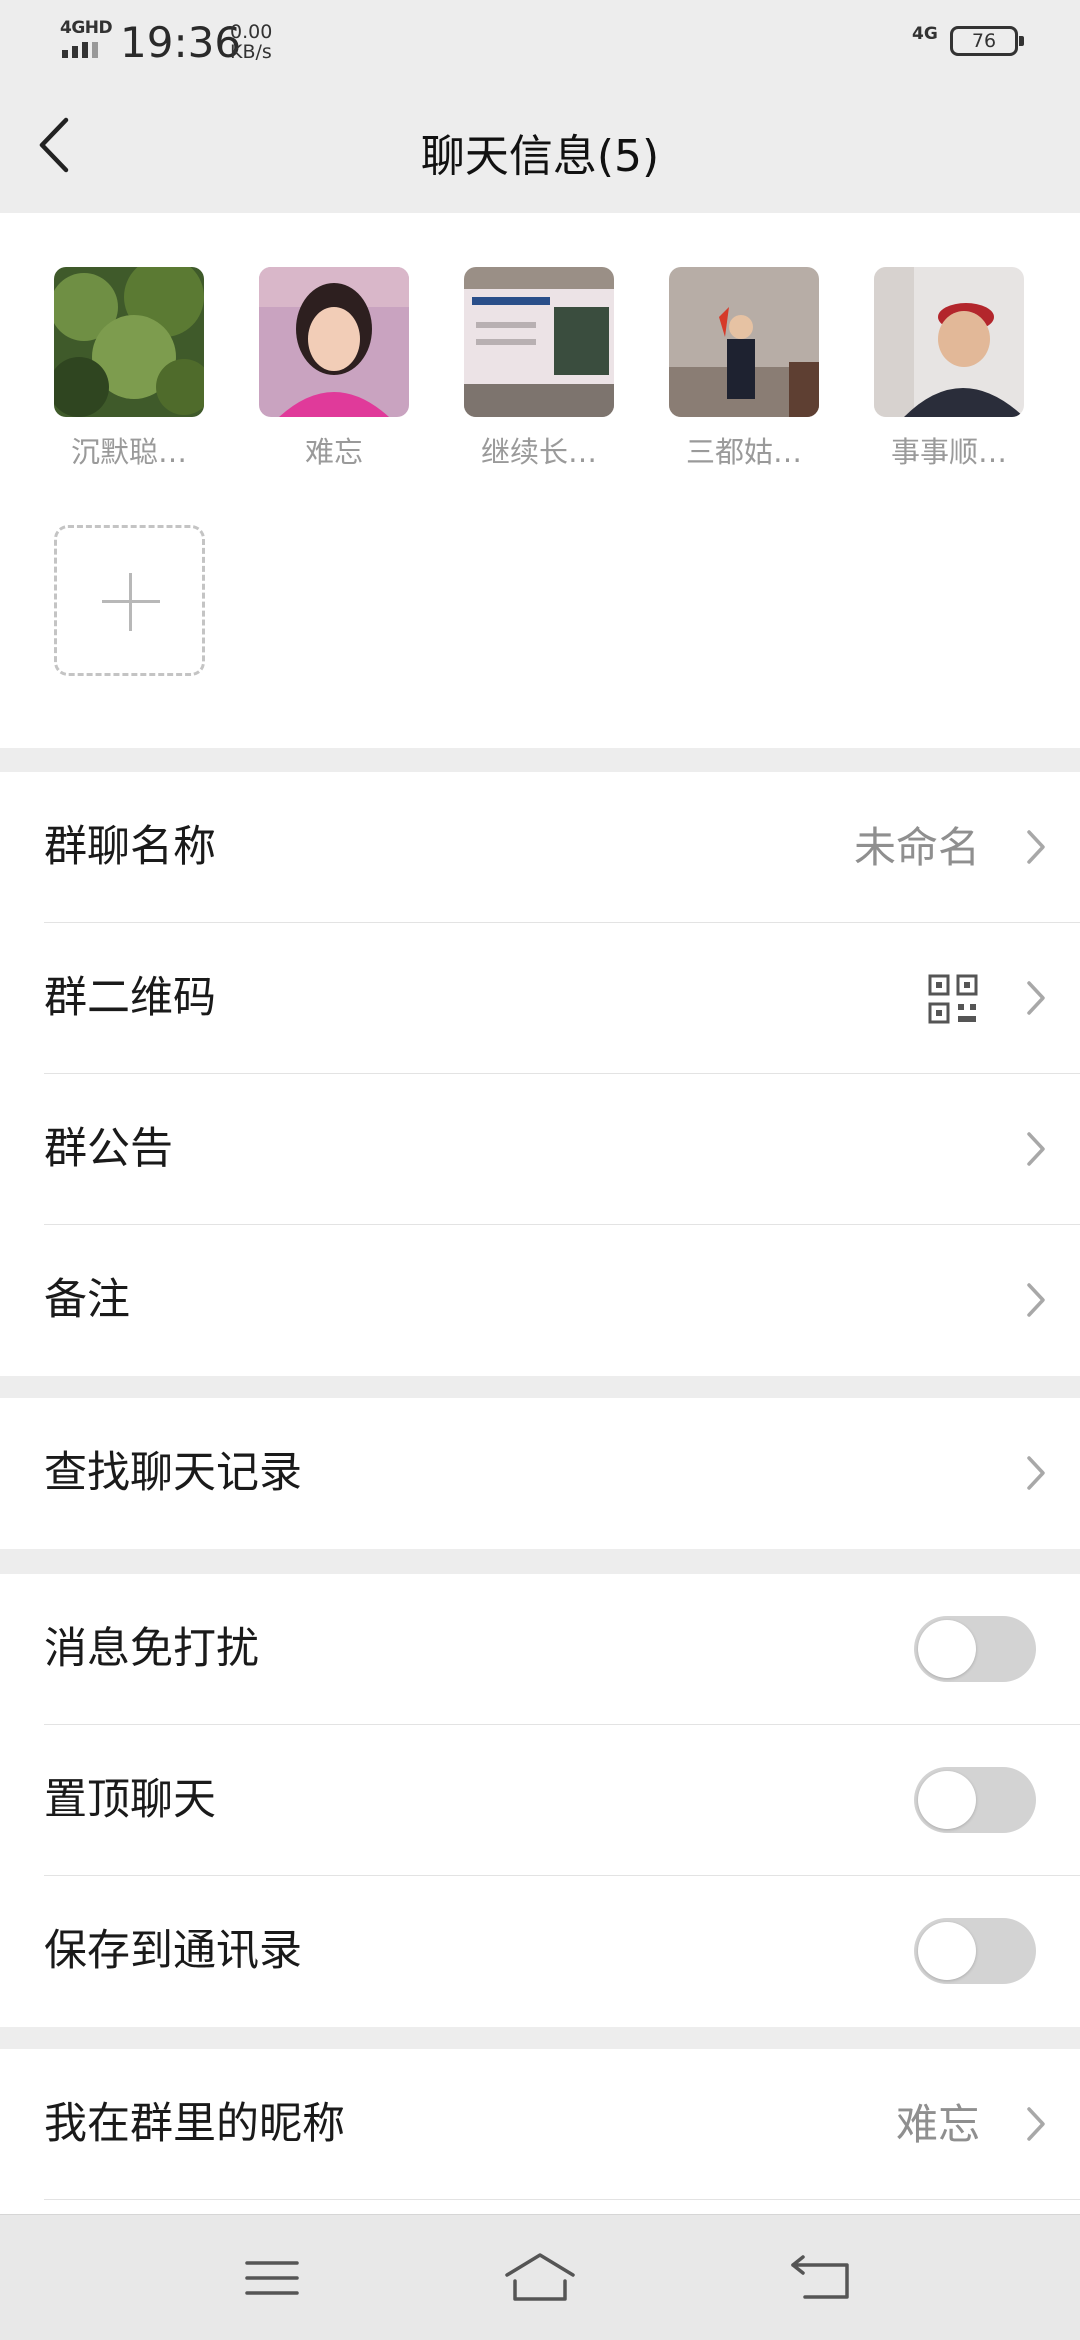 The width and height of the screenshot is (1080, 2340). What do you see at coordinates (173, 1951) in the screenshot?
I see `save-contacts-label: 保存到通讯录` at bounding box center [173, 1951].